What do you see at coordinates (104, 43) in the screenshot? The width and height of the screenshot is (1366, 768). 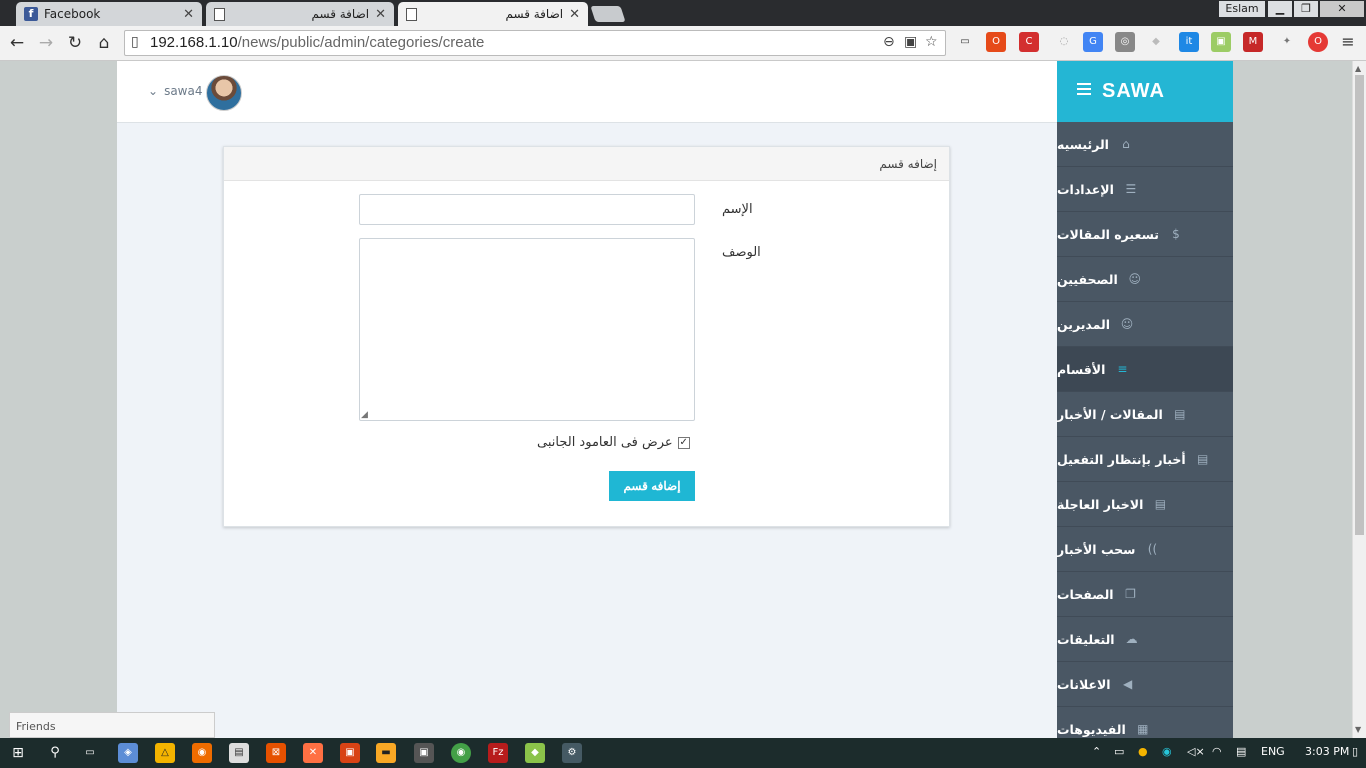 I see `home-icon: ⌂` at bounding box center [104, 43].